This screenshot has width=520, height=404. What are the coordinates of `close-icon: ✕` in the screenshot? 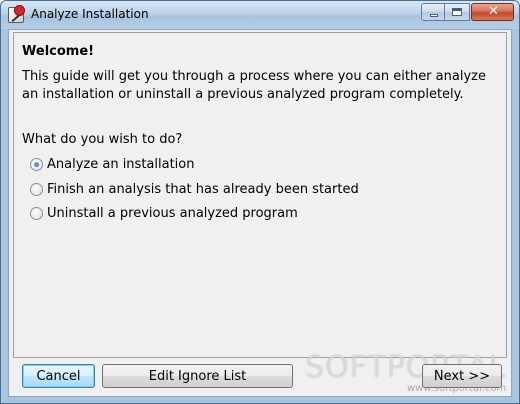 It's located at (493, 11).